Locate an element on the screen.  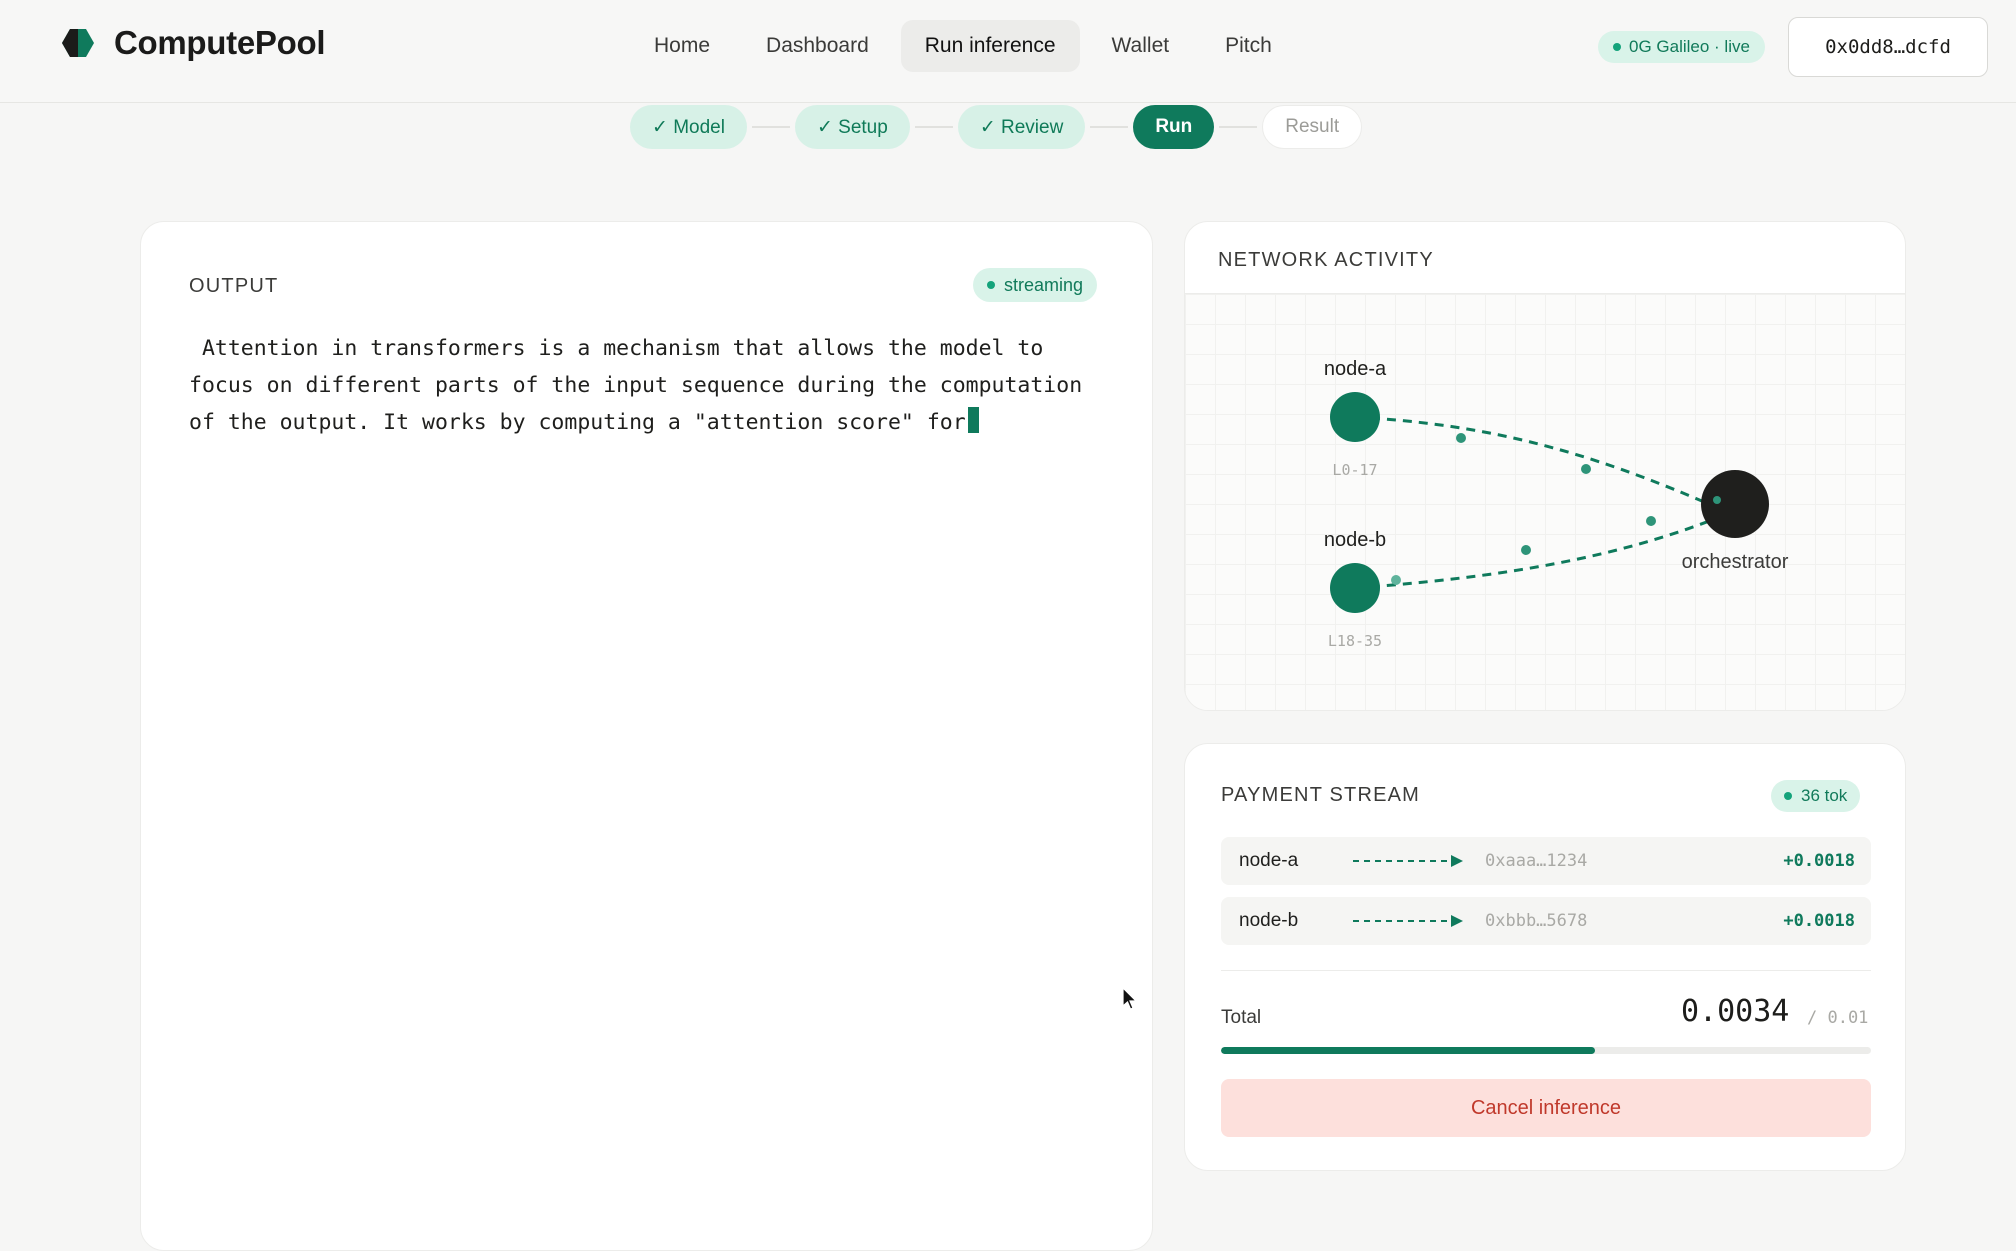
nav-home: Home is located at coordinates (682, 46).